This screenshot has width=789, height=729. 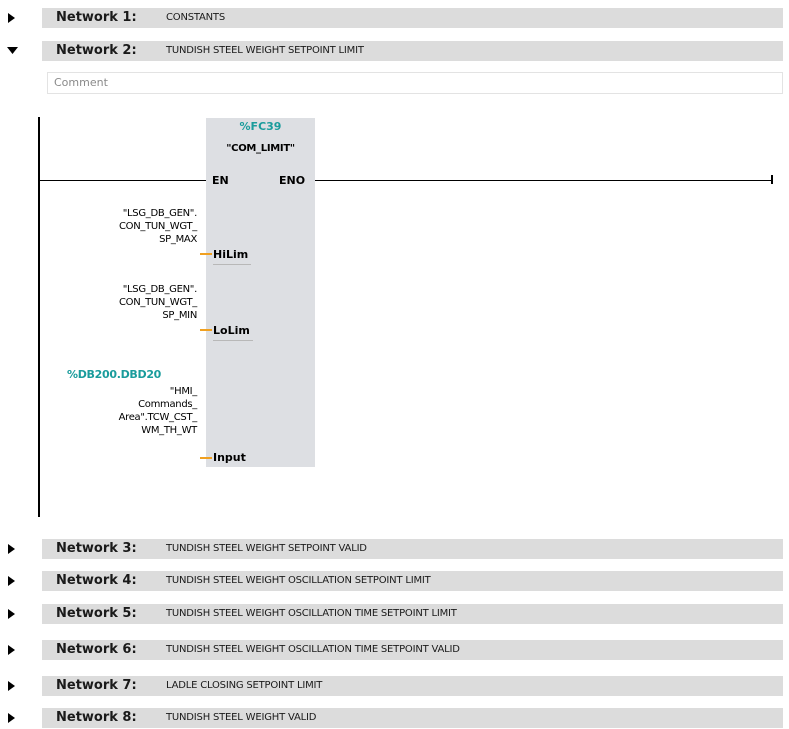 What do you see at coordinates (81, 82) in the screenshot?
I see `comment-placeholder: Comment` at bounding box center [81, 82].